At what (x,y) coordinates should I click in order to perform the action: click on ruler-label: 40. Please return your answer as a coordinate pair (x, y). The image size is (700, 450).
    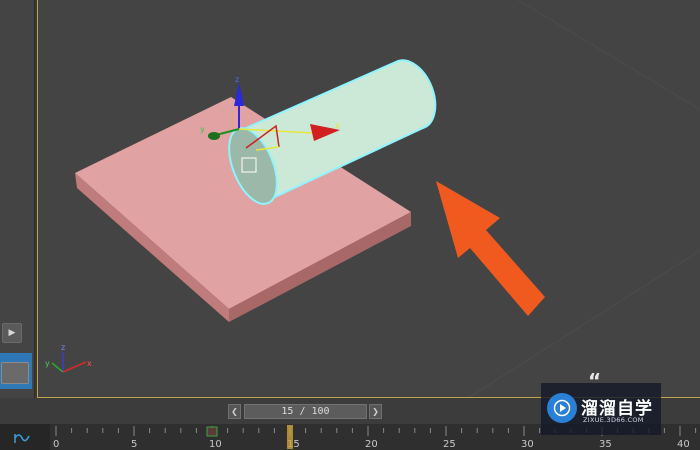
    Looking at the image, I should click on (683, 444).